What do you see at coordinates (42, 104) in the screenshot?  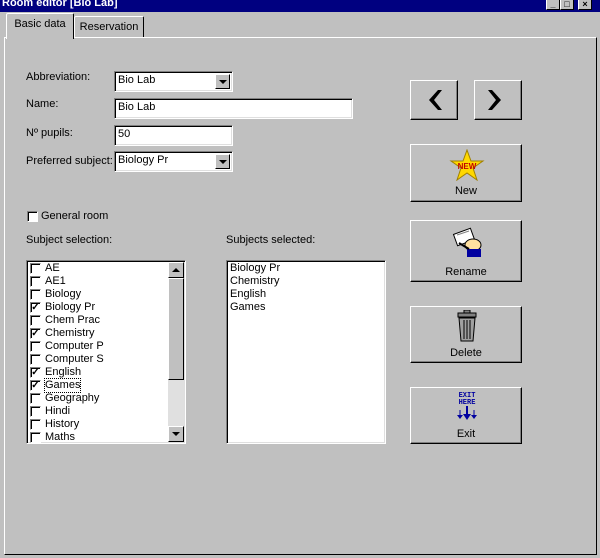 I see `name-label: Name:` at bounding box center [42, 104].